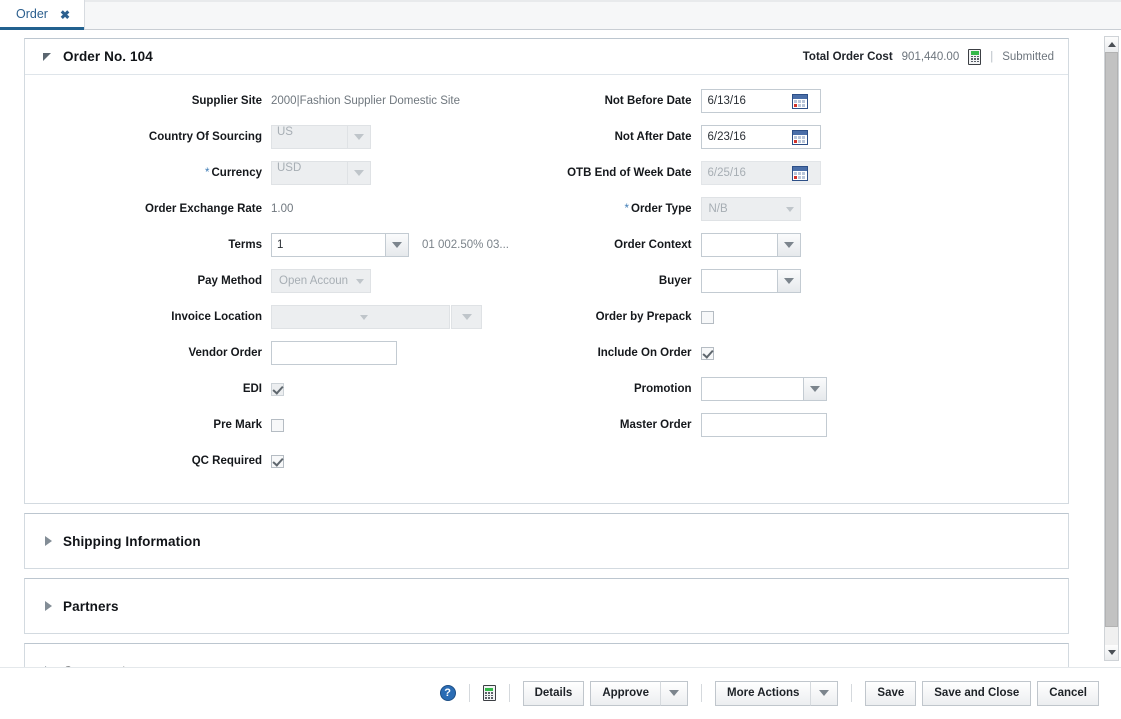  I want to click on partners-header: Partners, so click(546, 606).